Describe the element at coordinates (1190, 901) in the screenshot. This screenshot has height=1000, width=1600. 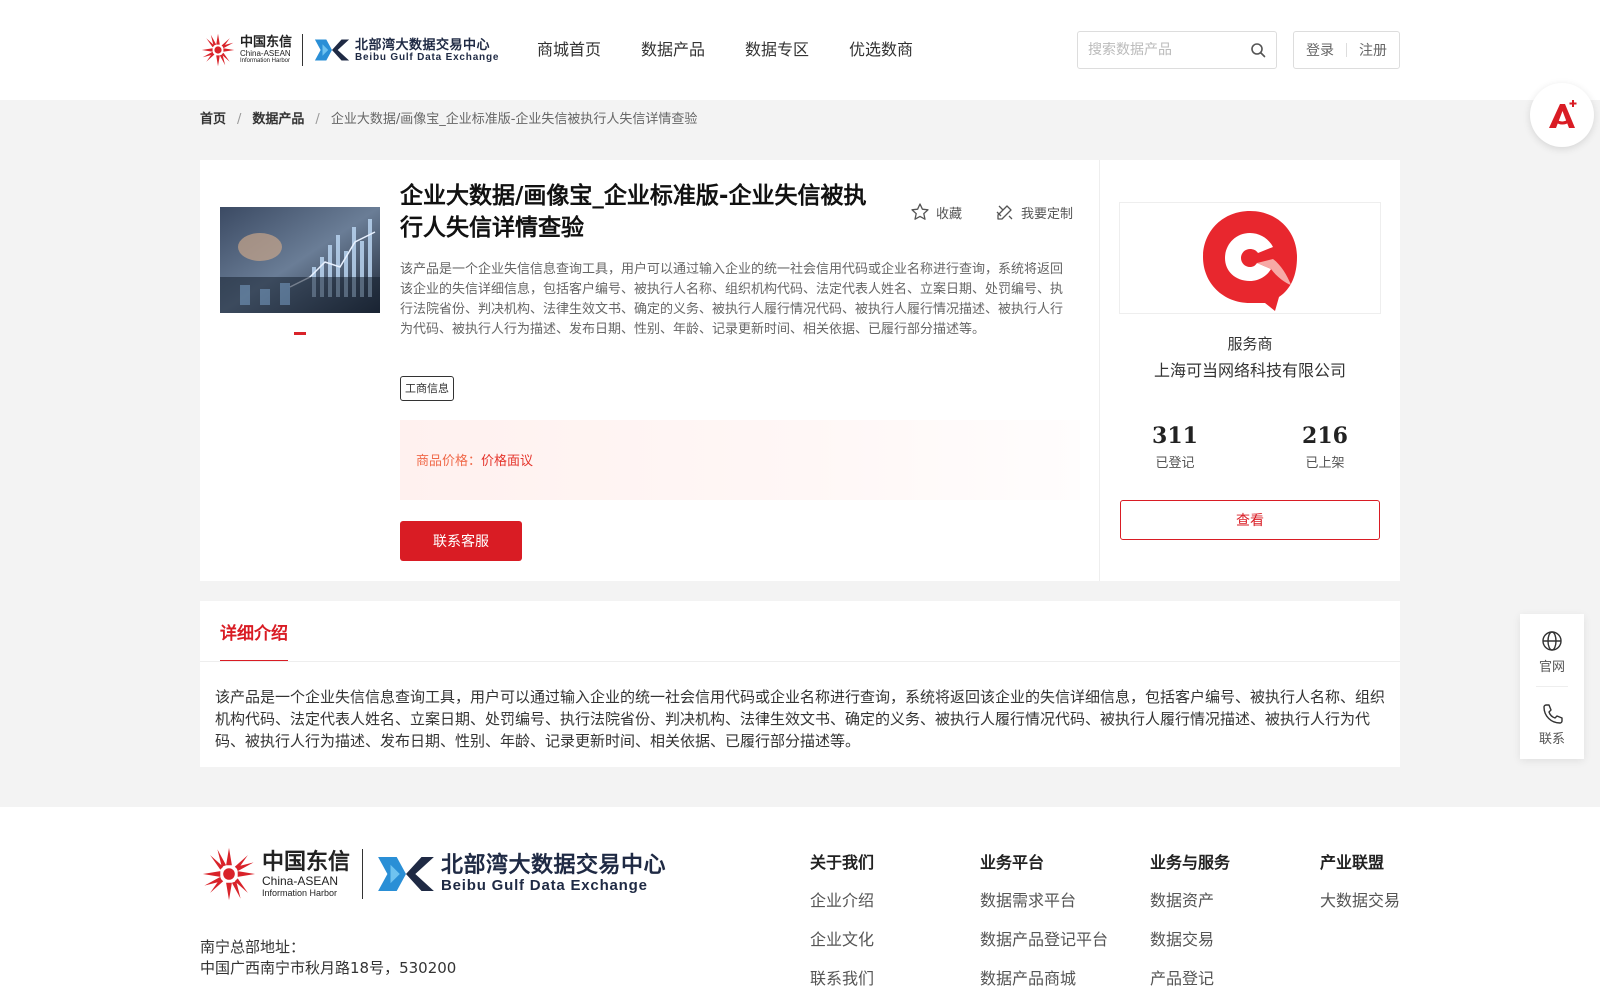
I see `footer-link: 数据资产` at that location.